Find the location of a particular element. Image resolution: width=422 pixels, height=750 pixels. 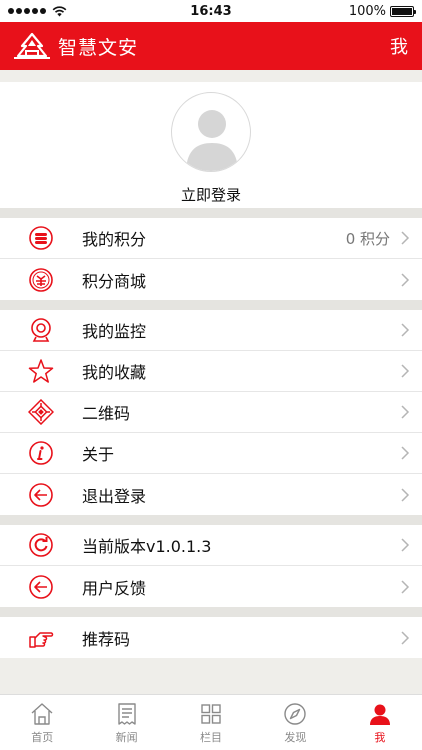

bottom-tab-bar: 首页 新闻 栏目 发现 我 is located at coordinates (211, 722).